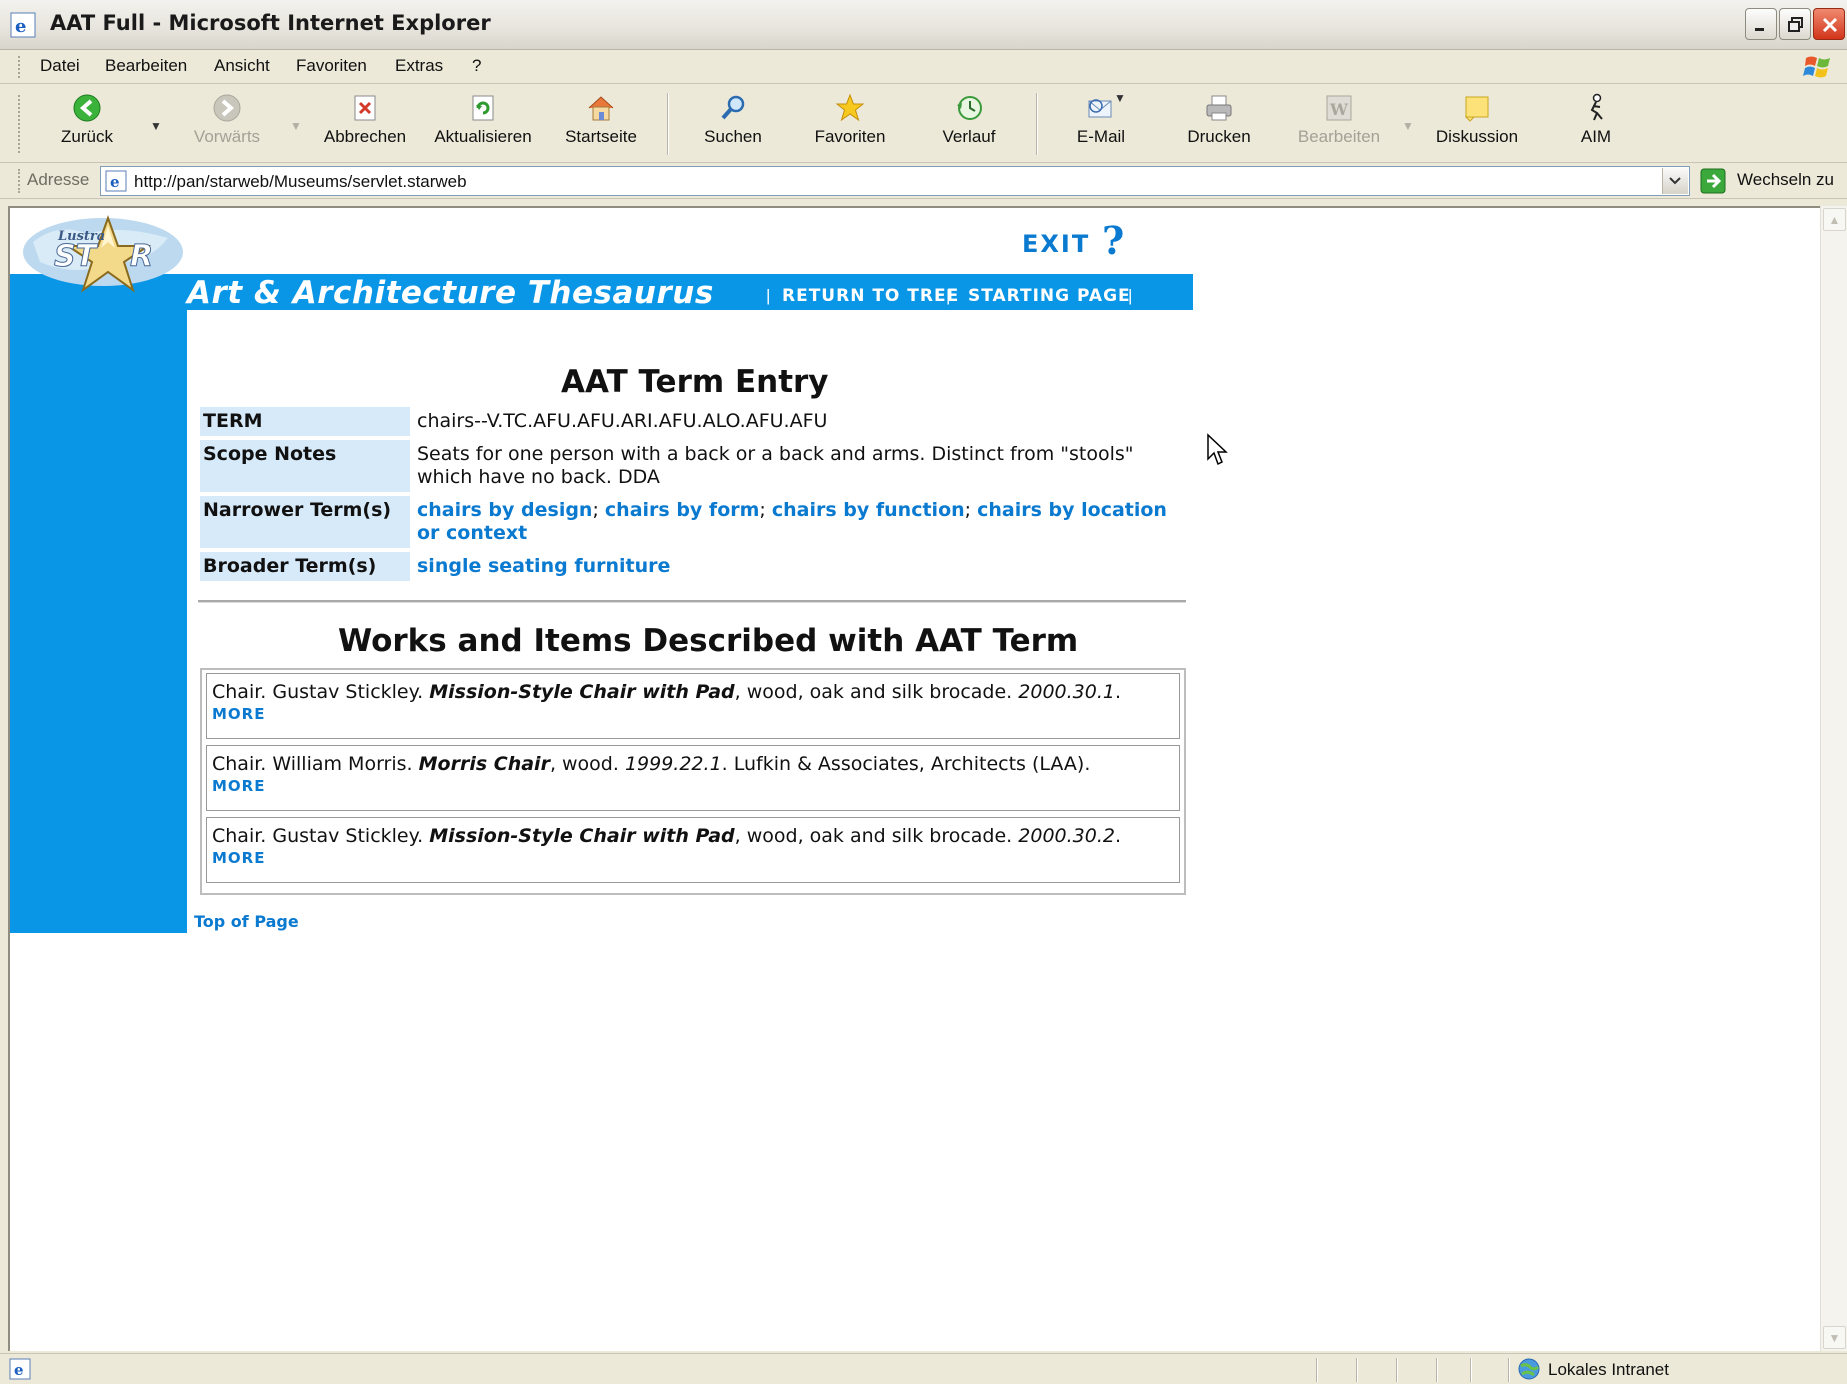 The width and height of the screenshot is (1847, 1384). Describe the element at coordinates (1339, 125) in the screenshot. I see `edit-button: W Bearbeiten` at that location.